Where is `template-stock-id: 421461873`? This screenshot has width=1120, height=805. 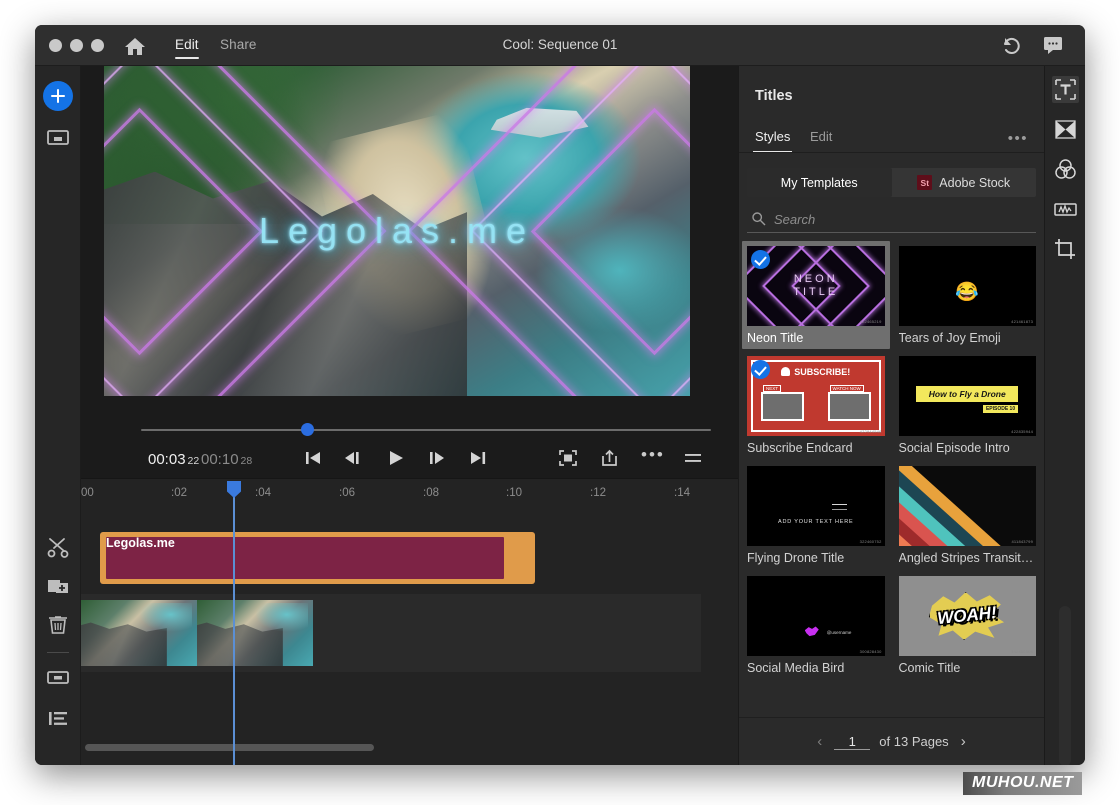
template-stock-id: 421461873 is located at coordinates (1022, 321).